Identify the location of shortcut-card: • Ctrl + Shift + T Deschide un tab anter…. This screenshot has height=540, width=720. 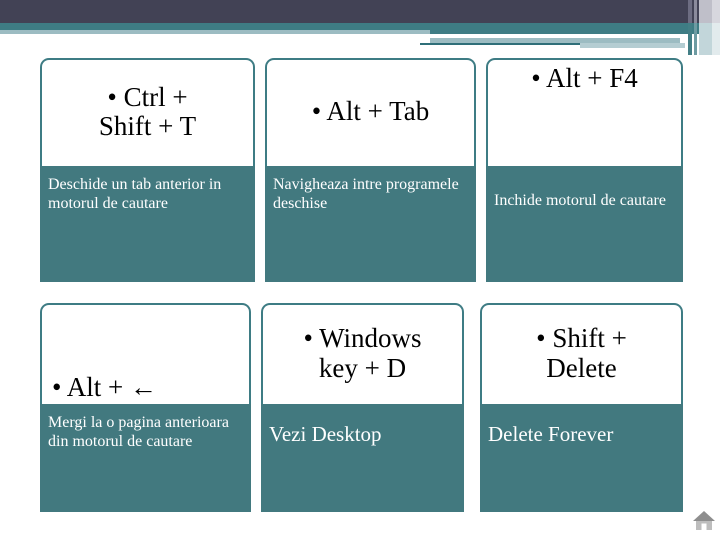
(147, 170).